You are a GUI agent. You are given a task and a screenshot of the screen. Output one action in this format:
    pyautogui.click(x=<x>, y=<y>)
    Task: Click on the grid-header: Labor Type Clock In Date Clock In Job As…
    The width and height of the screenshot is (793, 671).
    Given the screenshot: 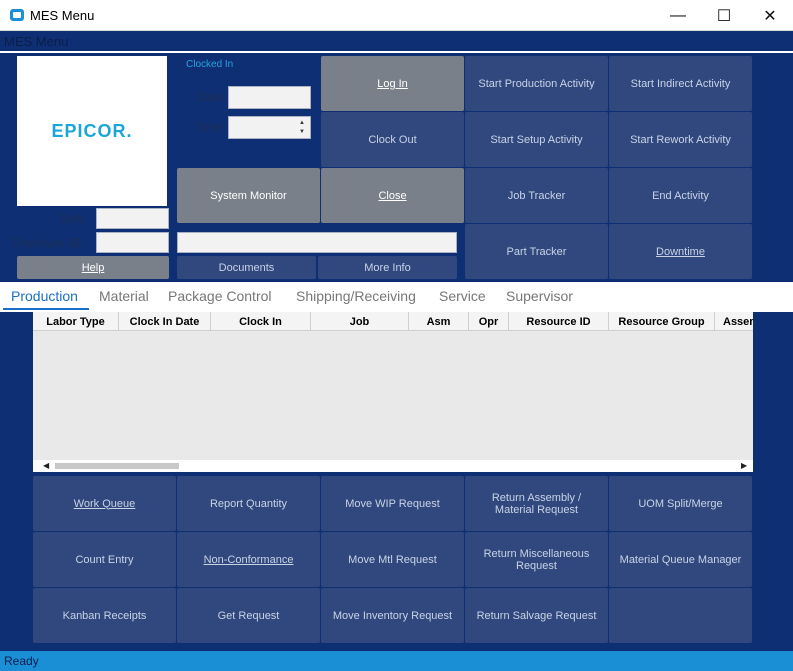 What is the action you would take?
    pyautogui.click(x=393, y=321)
    